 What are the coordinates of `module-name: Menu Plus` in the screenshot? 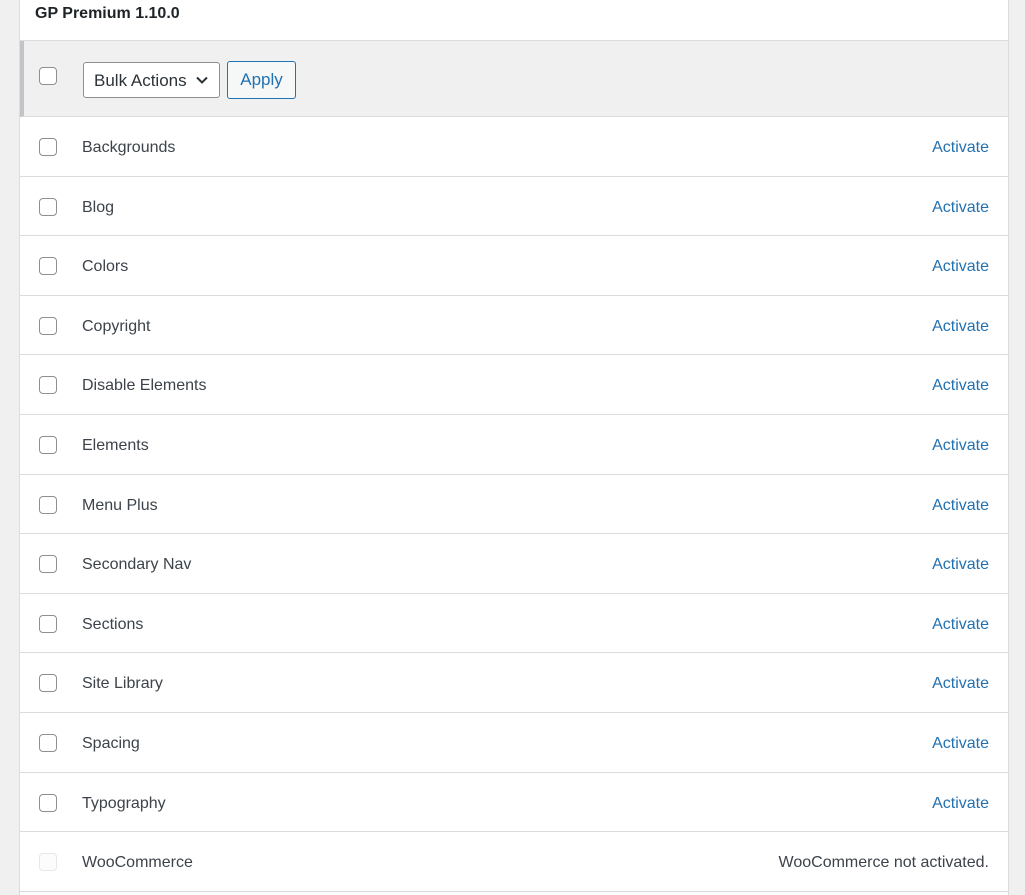 It's located at (120, 505).